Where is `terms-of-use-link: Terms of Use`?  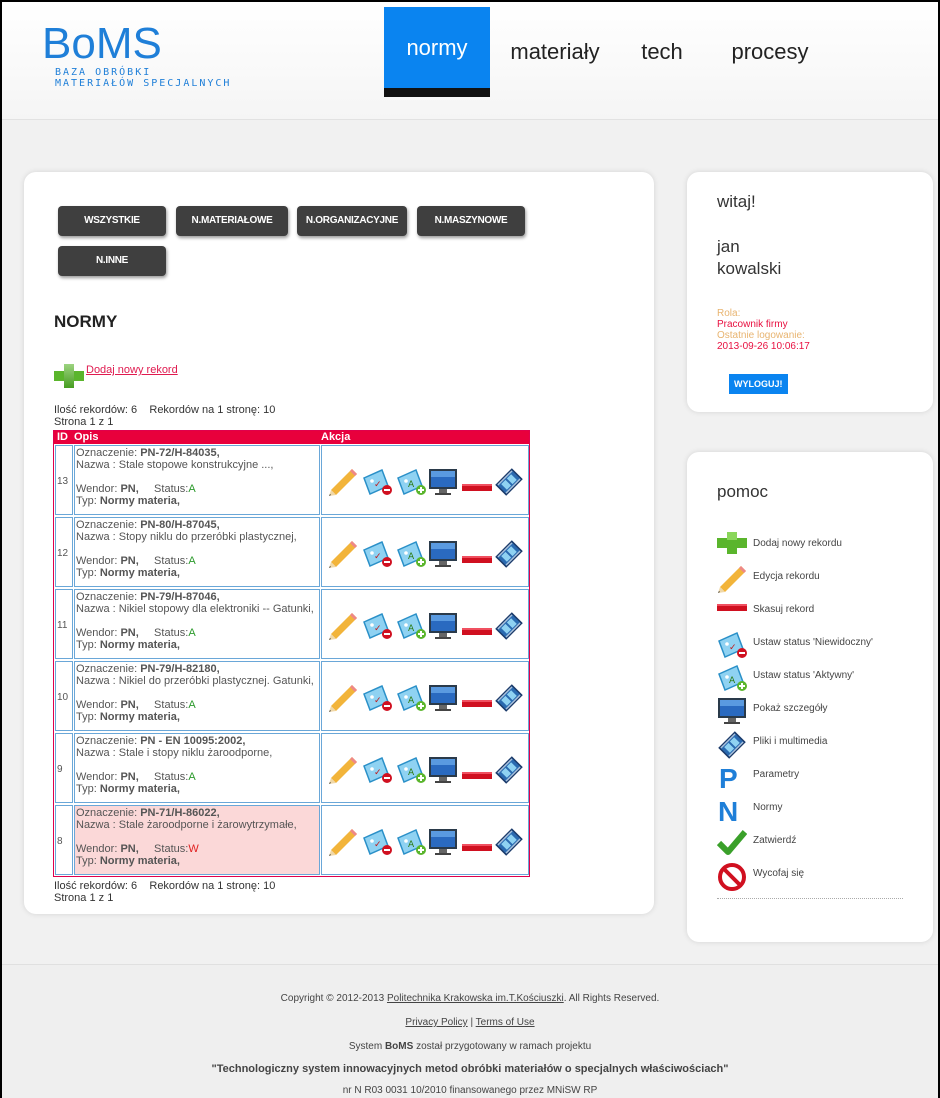 terms-of-use-link: Terms of Use is located at coordinates (505, 1022).